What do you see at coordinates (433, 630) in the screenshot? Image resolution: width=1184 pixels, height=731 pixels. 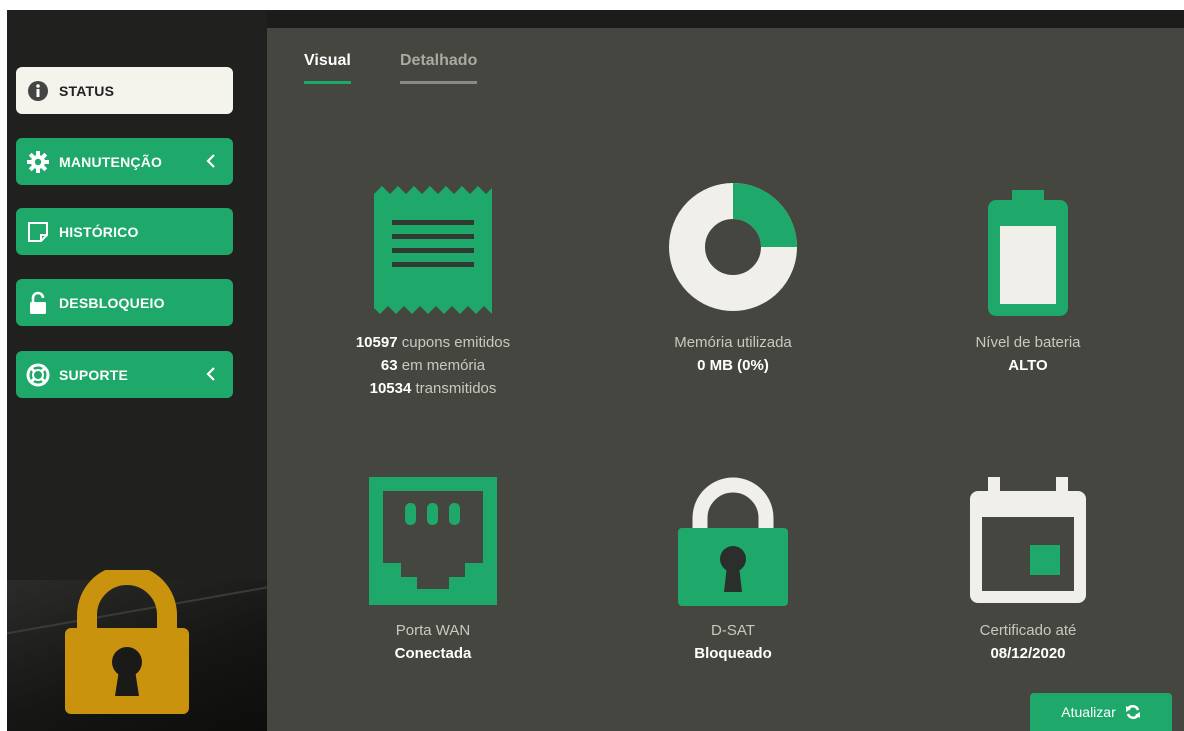 I see `wan-label: Porta WAN` at bounding box center [433, 630].